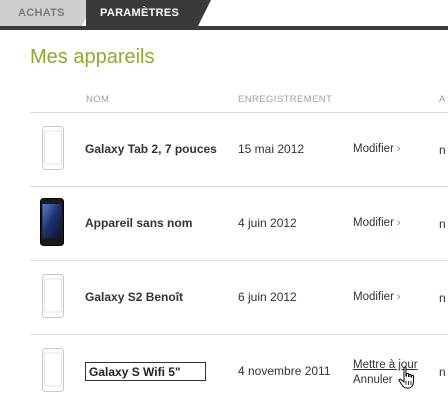  I want to click on tab-parametres: PARAMÈTRES, so click(148, 13).